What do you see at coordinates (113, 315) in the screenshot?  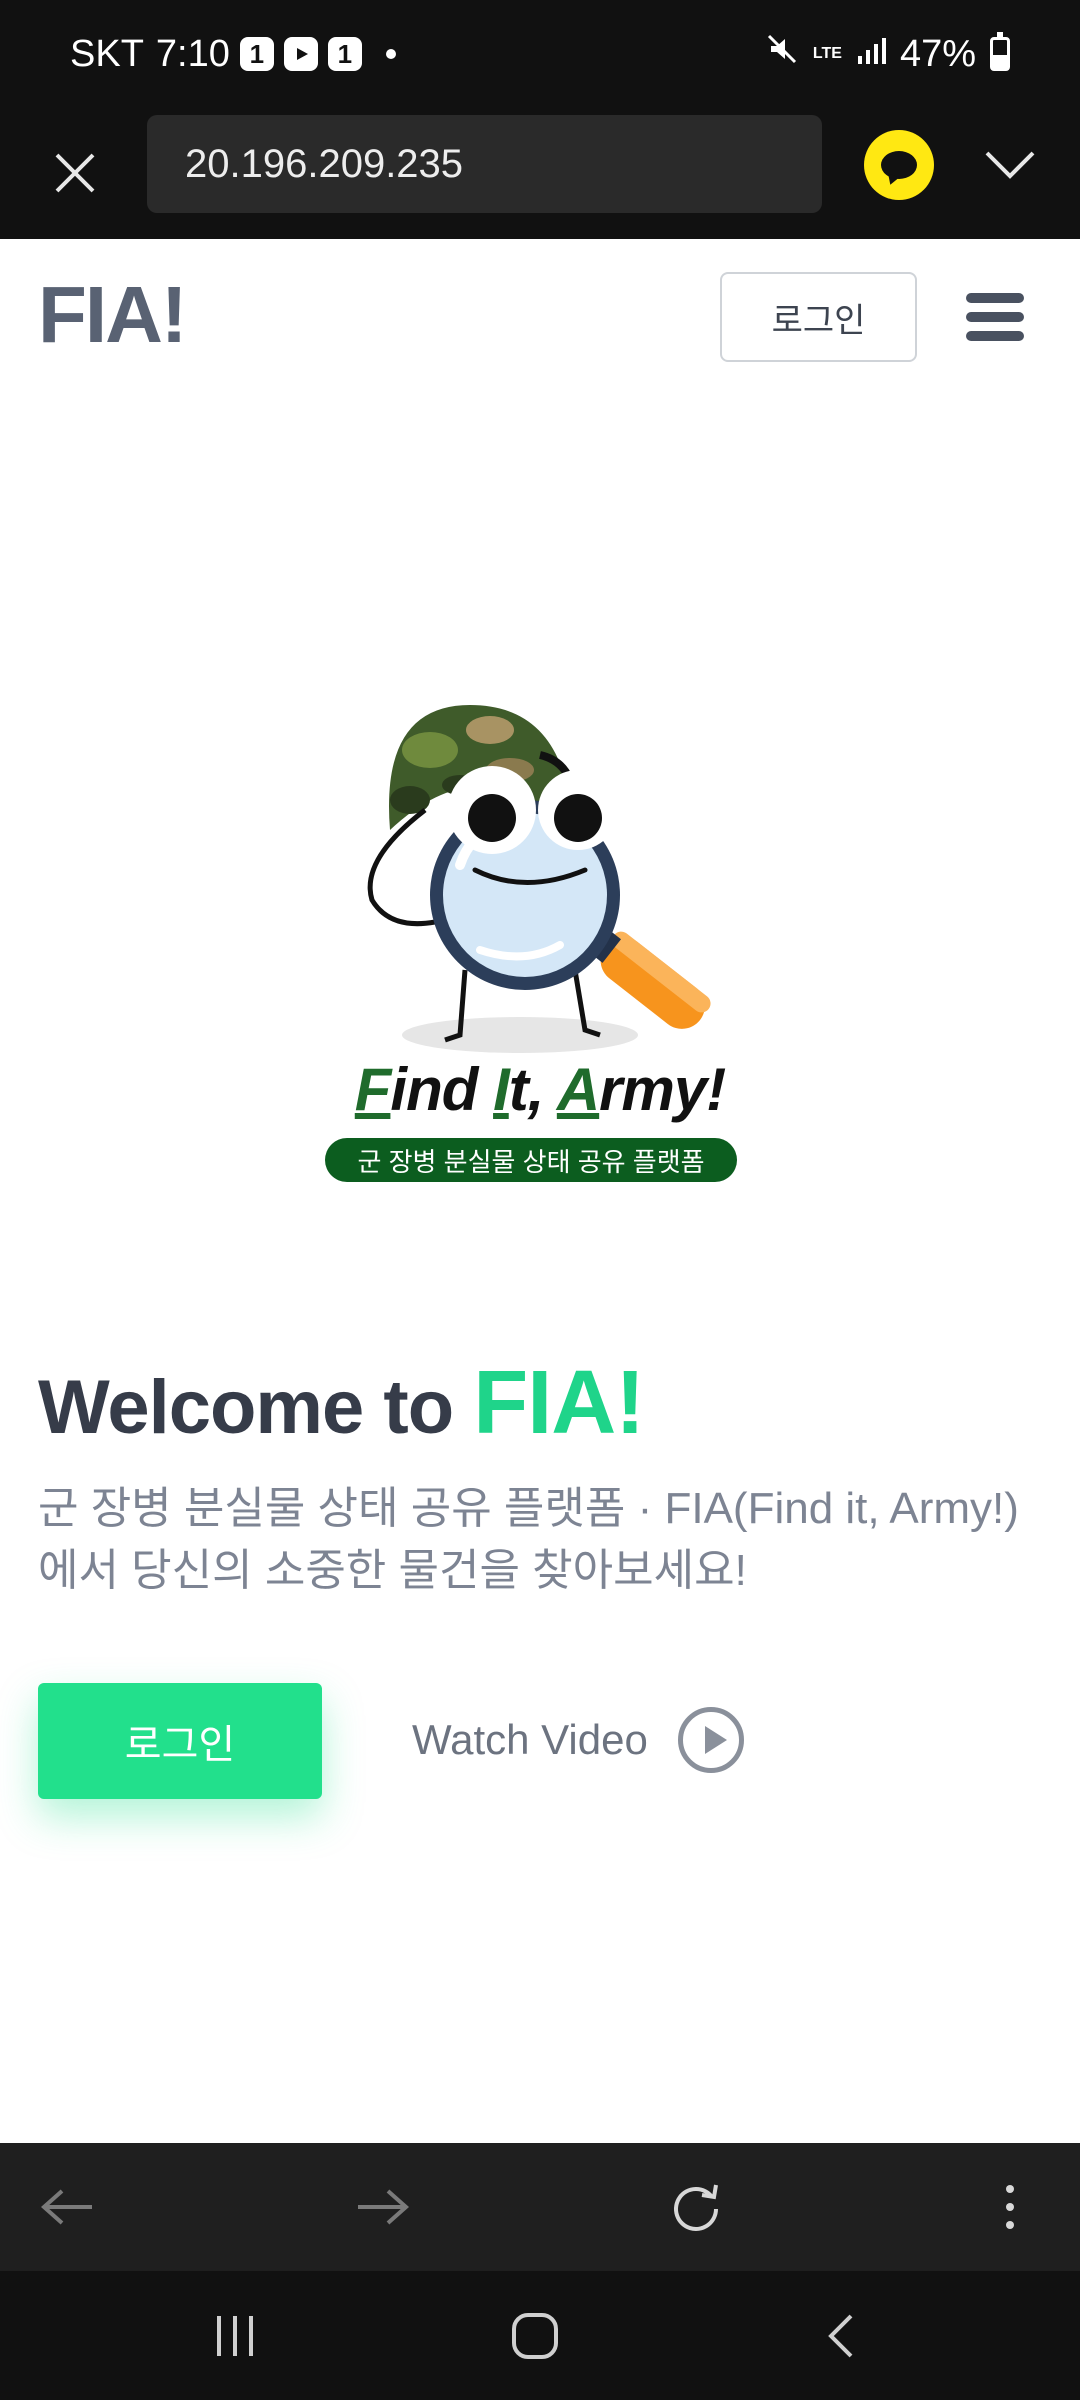 I see `brand-logo: FIA!` at bounding box center [113, 315].